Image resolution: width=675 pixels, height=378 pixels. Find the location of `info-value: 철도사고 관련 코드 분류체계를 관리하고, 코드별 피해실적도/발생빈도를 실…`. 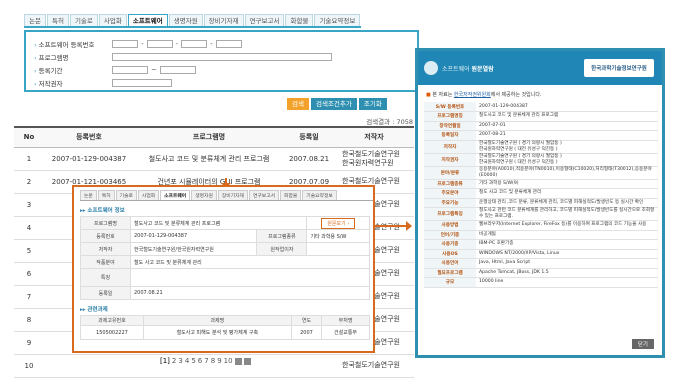

info-value: 철도사고 관련 코드 분류체계를 관리하고, 코드별 피해실적도/발생빈도를 실… is located at coordinates (567, 214).